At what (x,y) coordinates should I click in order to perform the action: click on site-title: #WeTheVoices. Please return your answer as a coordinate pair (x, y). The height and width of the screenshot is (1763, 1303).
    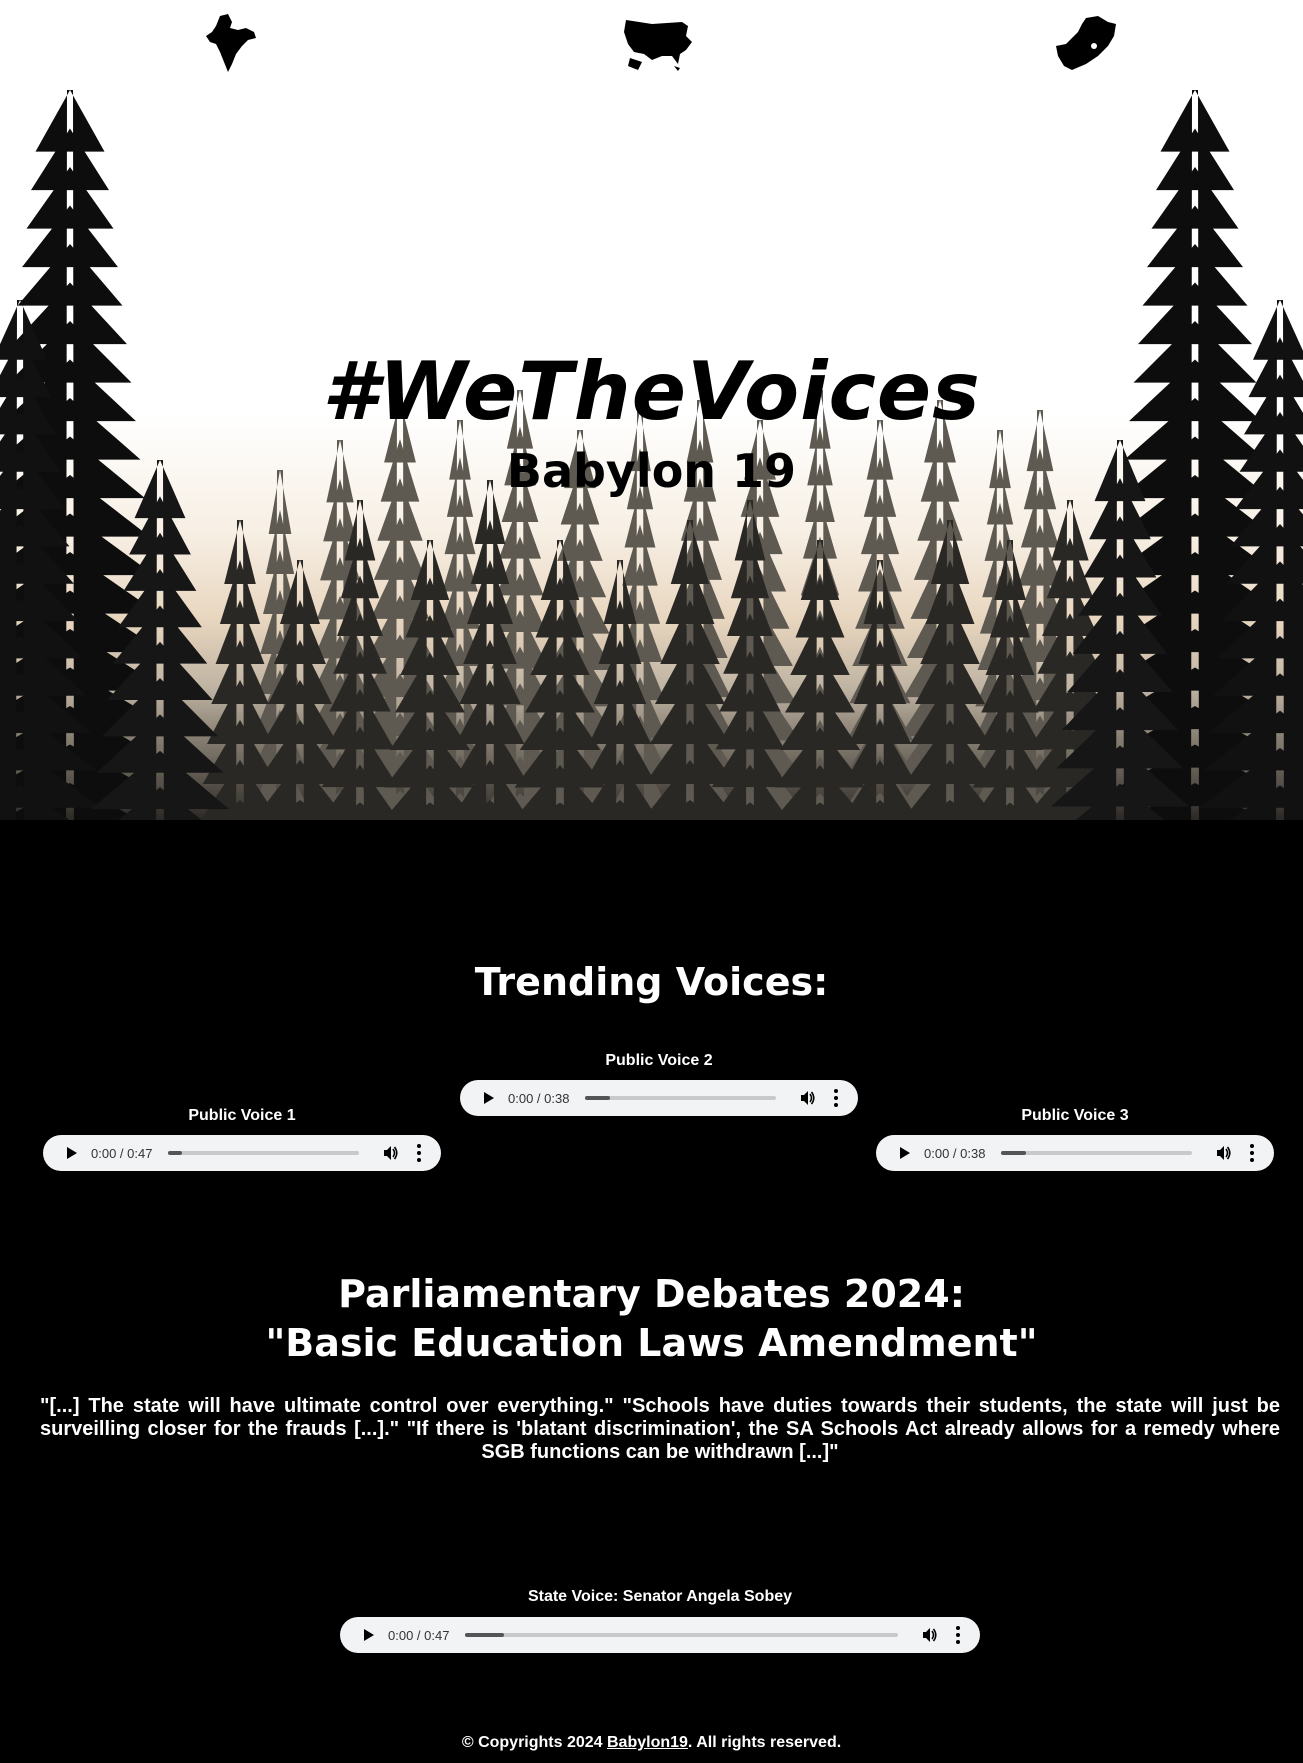
    Looking at the image, I should click on (651, 391).